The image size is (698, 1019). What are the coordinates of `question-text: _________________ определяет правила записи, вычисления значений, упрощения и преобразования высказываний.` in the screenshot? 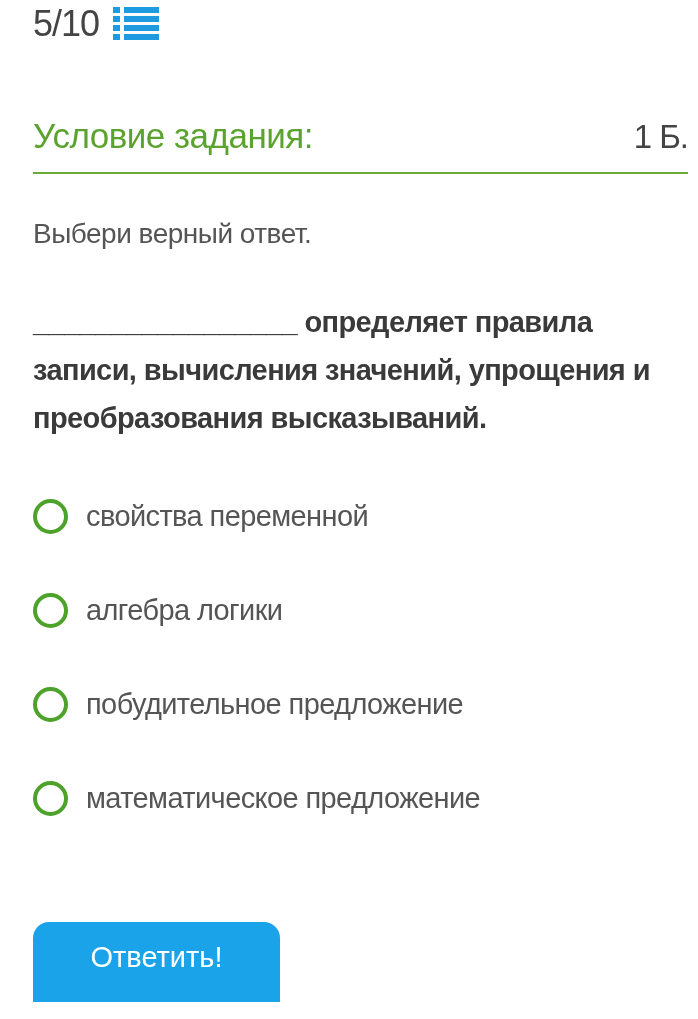 It's located at (342, 370).